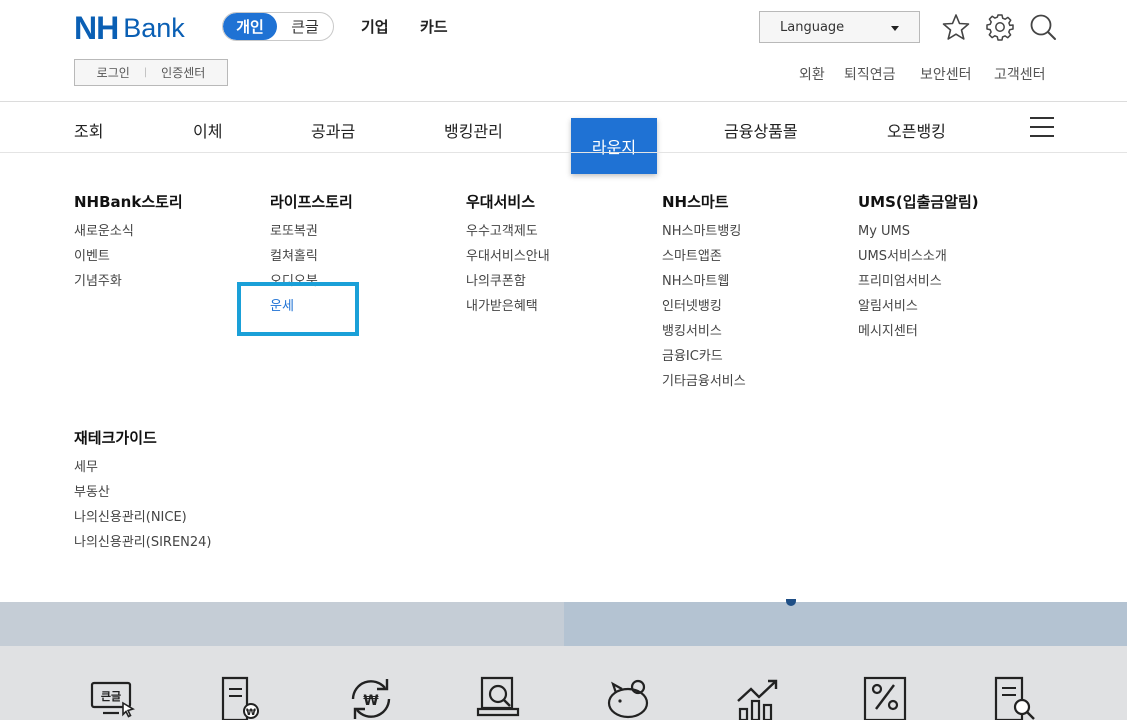  Describe the element at coordinates (895, 28) in the screenshot. I see `caret-down-icon` at that location.